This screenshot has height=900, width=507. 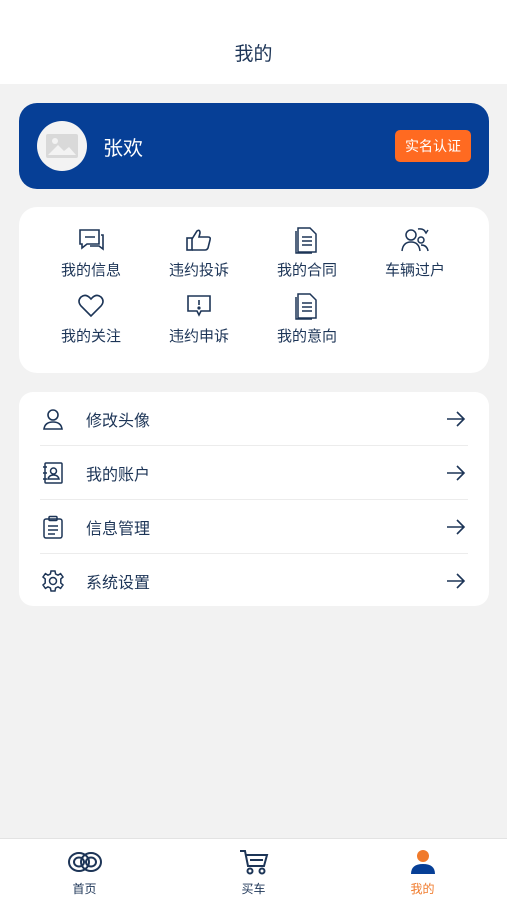 I want to click on menu-item-info-management: 信息管理, so click(x=254, y=527).